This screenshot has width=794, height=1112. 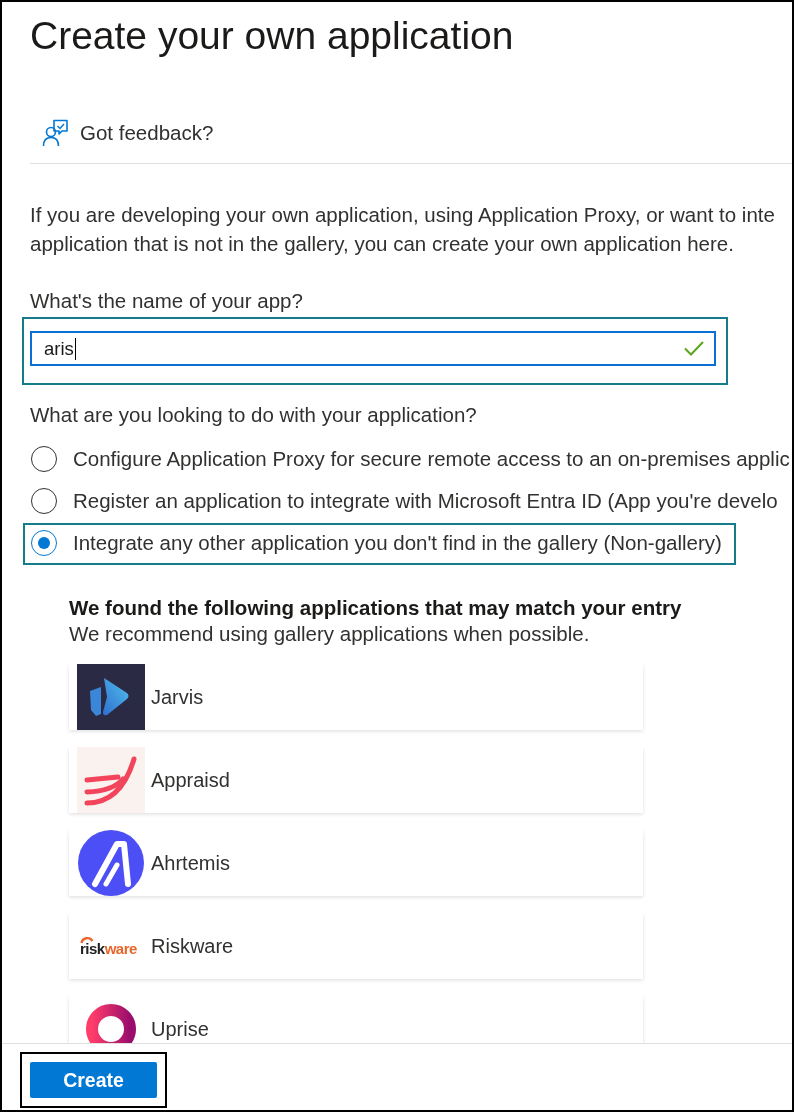 What do you see at coordinates (356, 946) in the screenshot?
I see `app-card: riskware Riskware` at bounding box center [356, 946].